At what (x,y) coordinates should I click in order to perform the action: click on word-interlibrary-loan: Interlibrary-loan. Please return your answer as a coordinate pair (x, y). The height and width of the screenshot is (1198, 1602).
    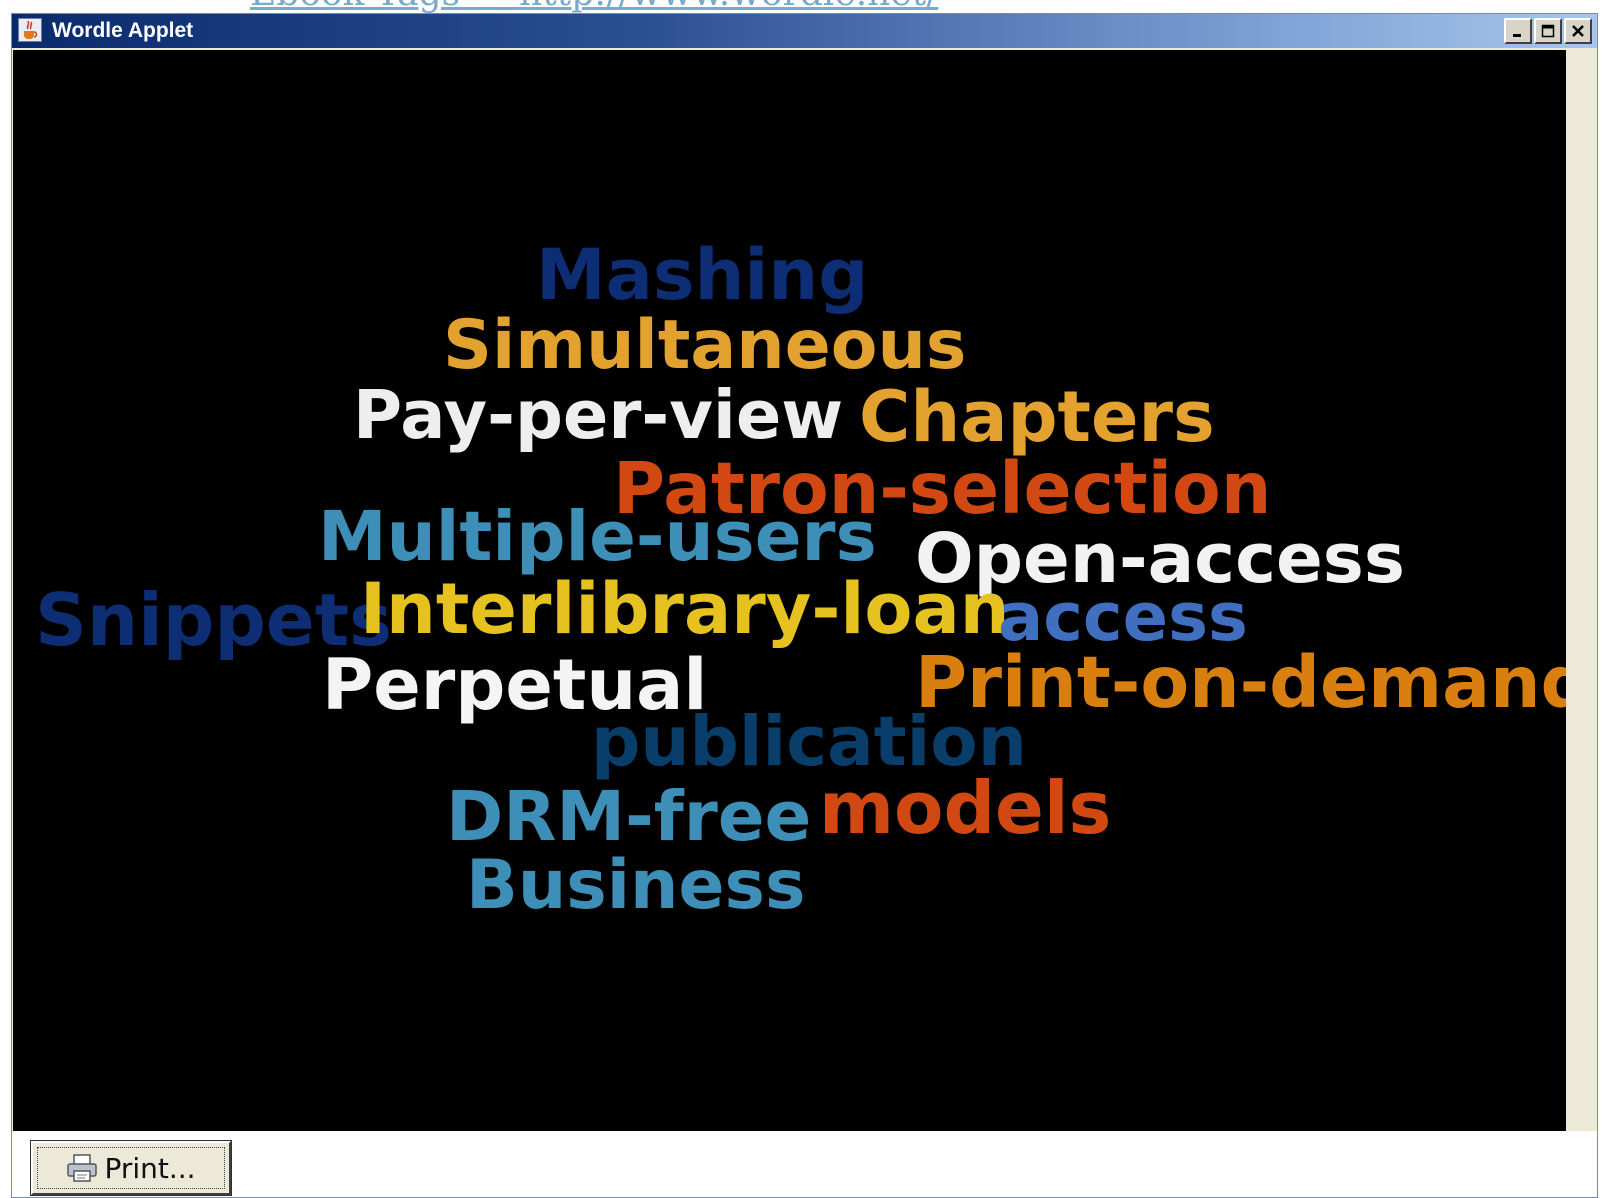
    Looking at the image, I should click on (685, 609).